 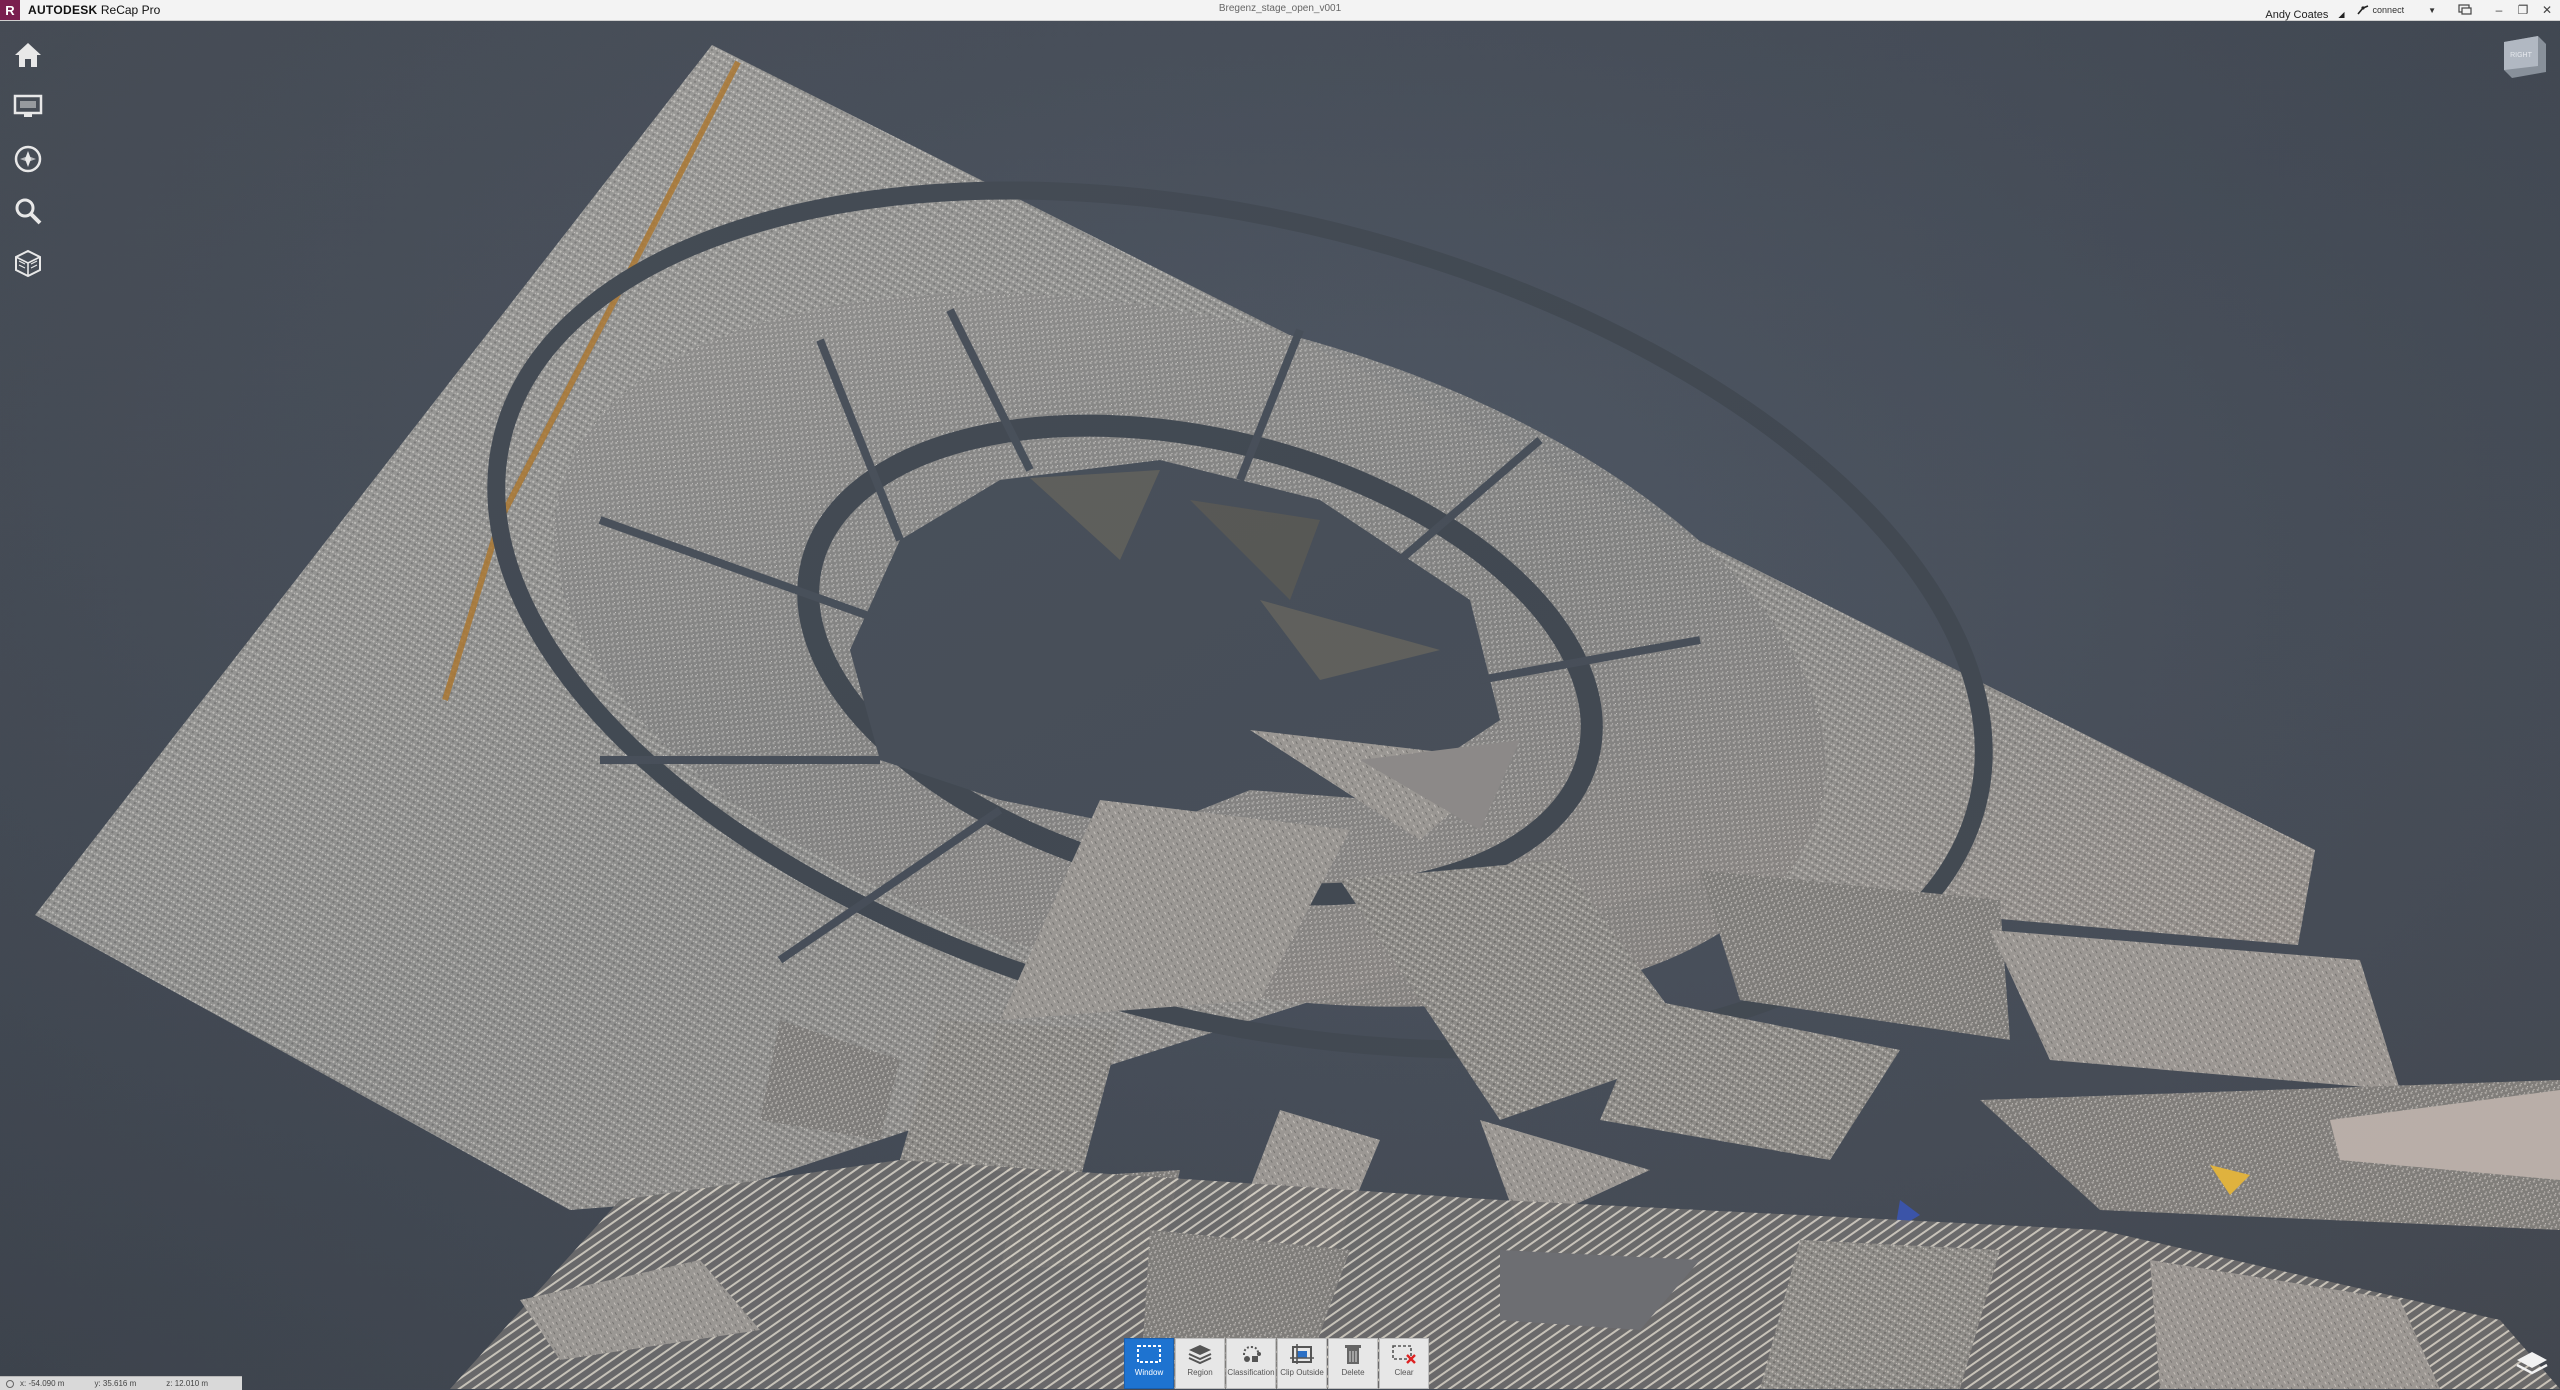 I want to click on region-button: Region, so click(x=1200, y=1363).